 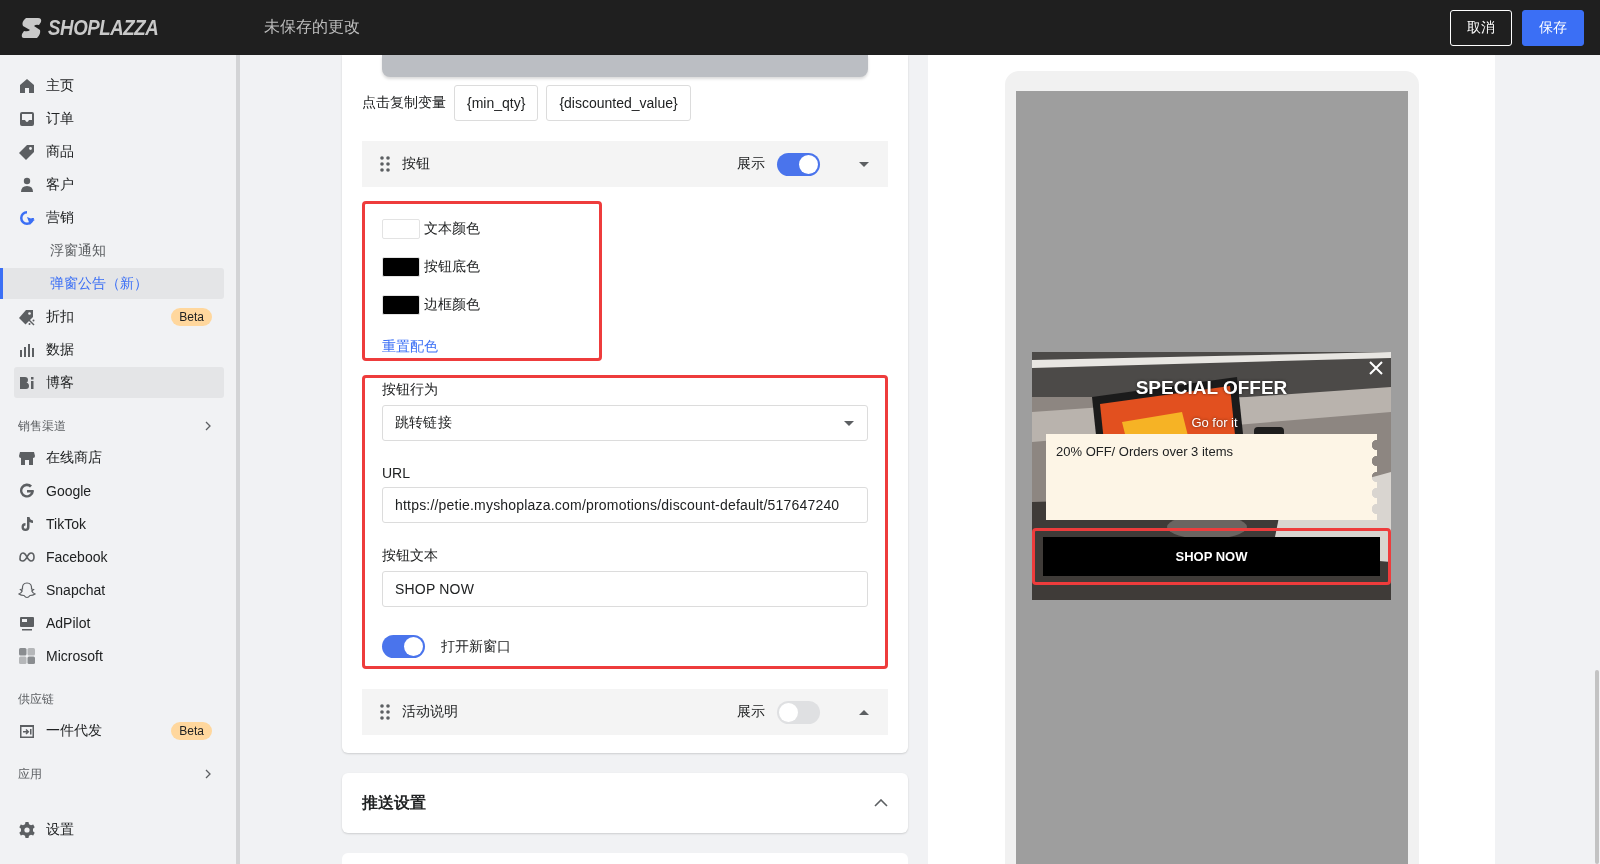 What do you see at coordinates (119, 85) in the screenshot?
I see `sidebar-item: 主页` at bounding box center [119, 85].